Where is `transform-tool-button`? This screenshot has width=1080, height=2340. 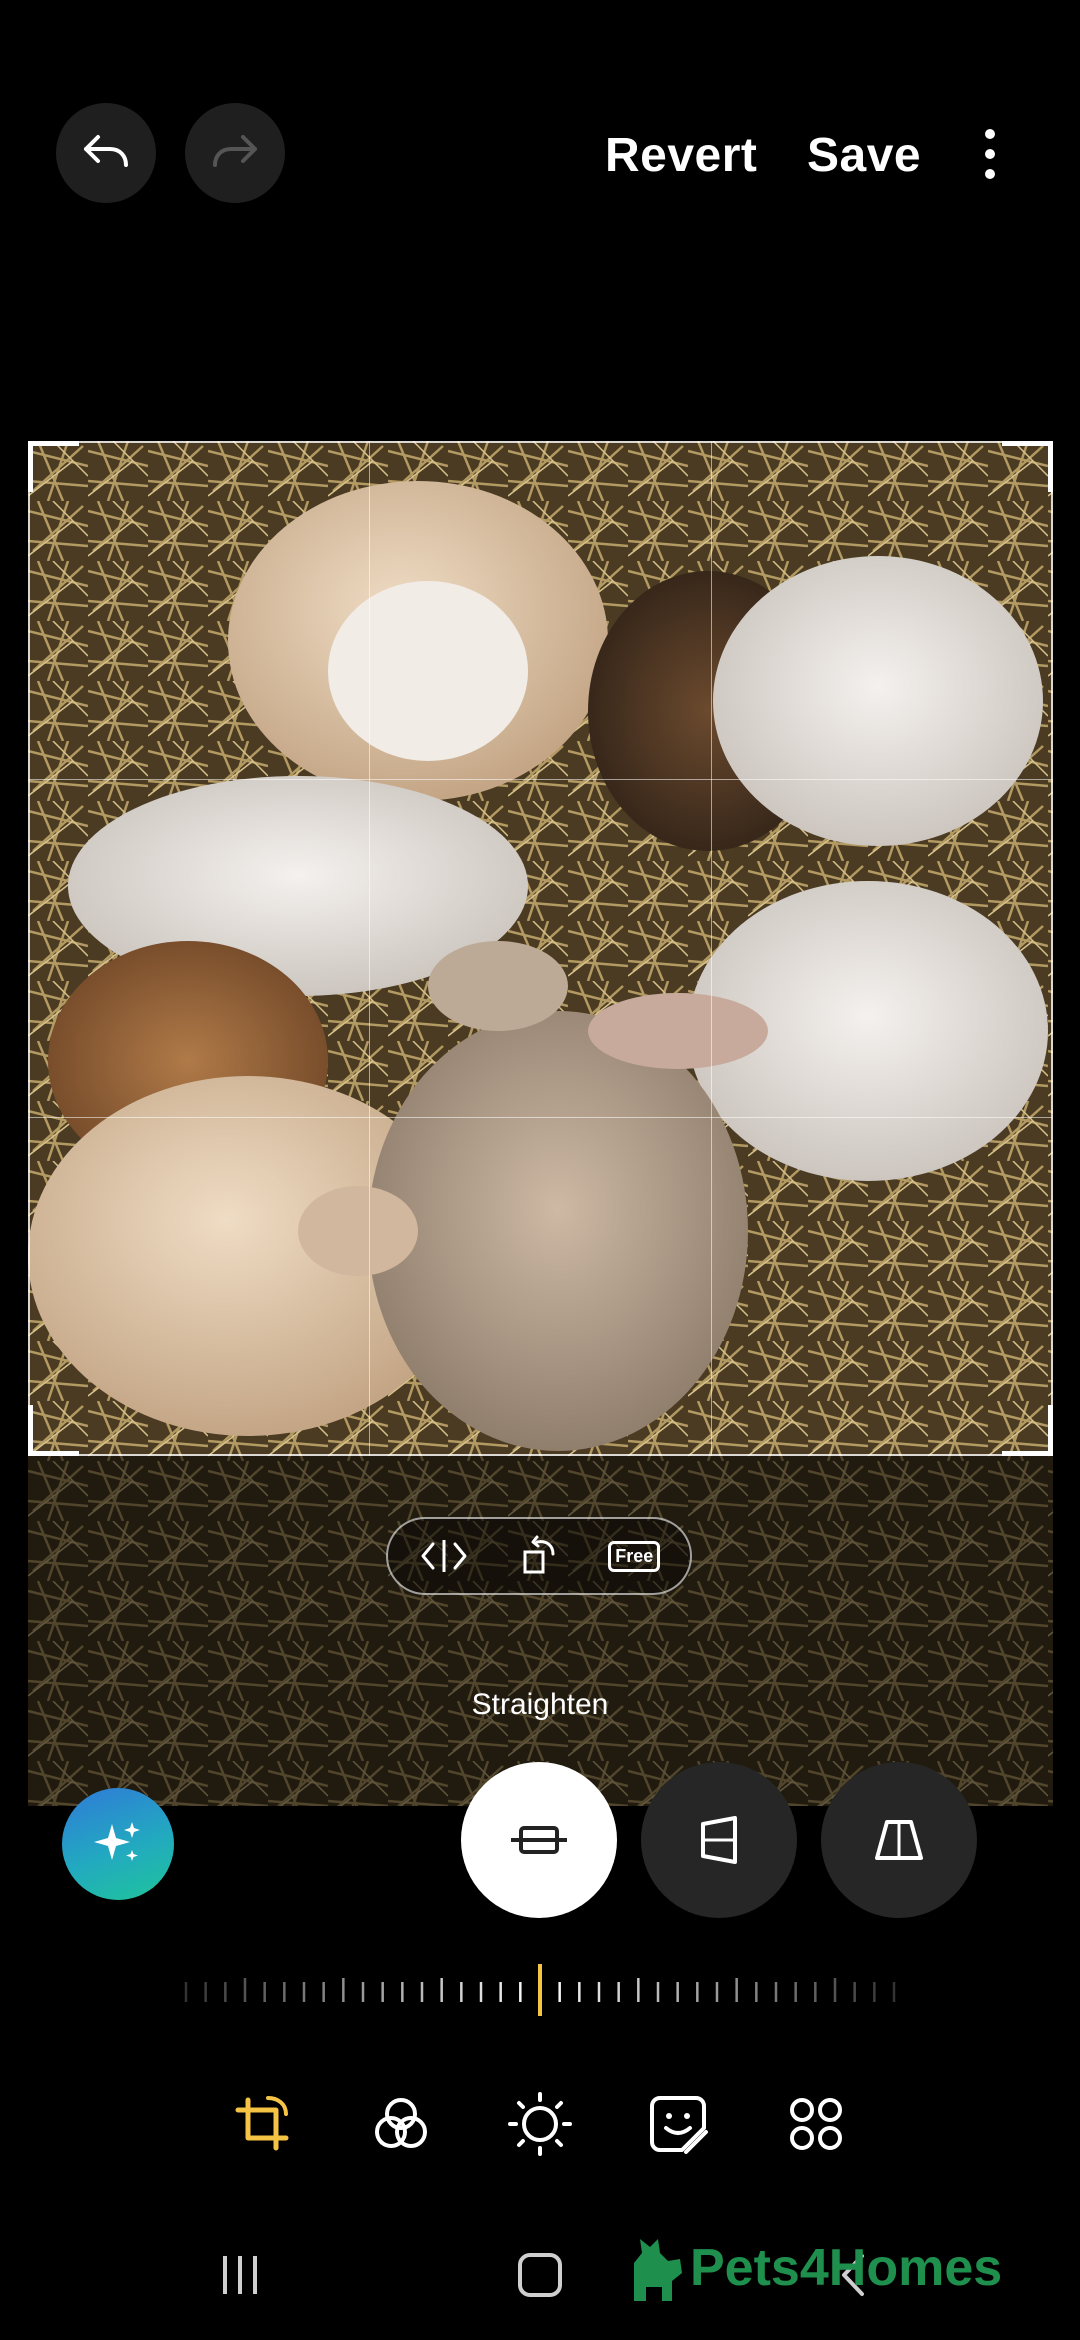 transform-tool-button is located at coordinates (262, 2124).